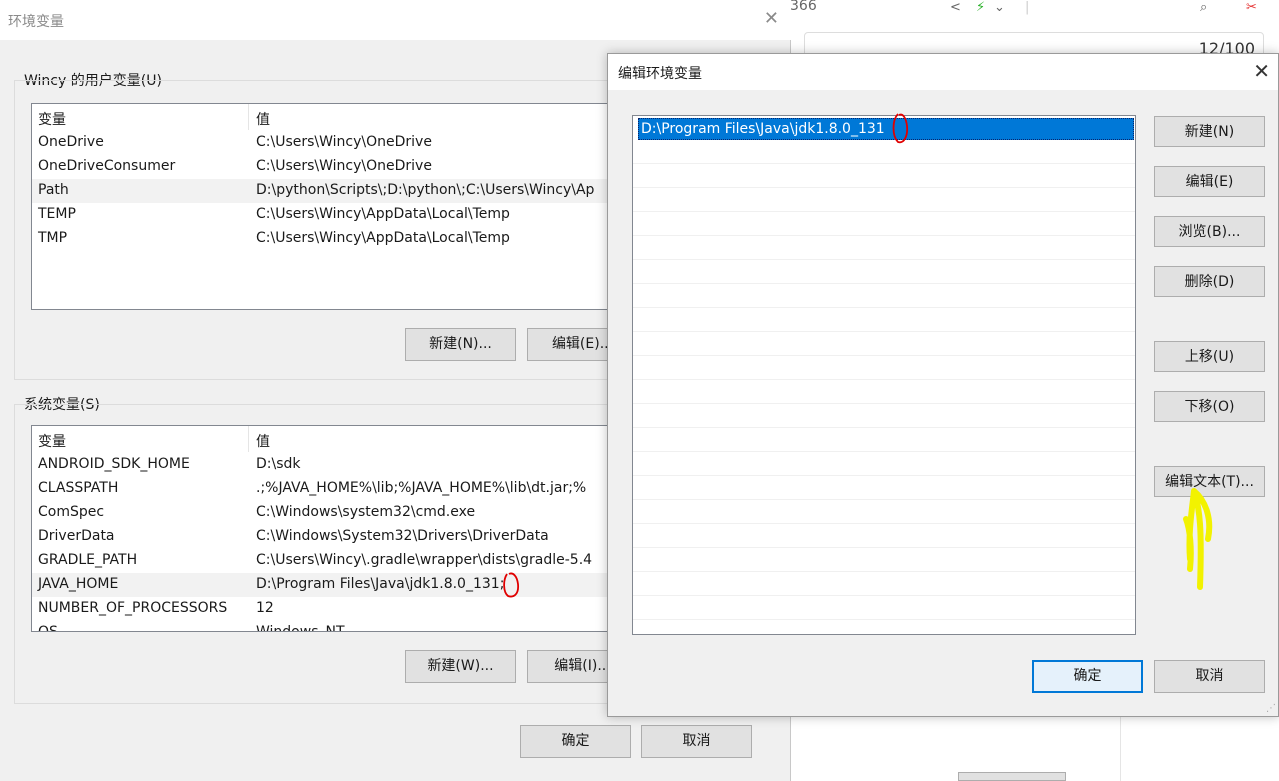 This screenshot has width=1279, height=781. I want to click on title-bar: 编辑环境变量 ✕, so click(943, 72).